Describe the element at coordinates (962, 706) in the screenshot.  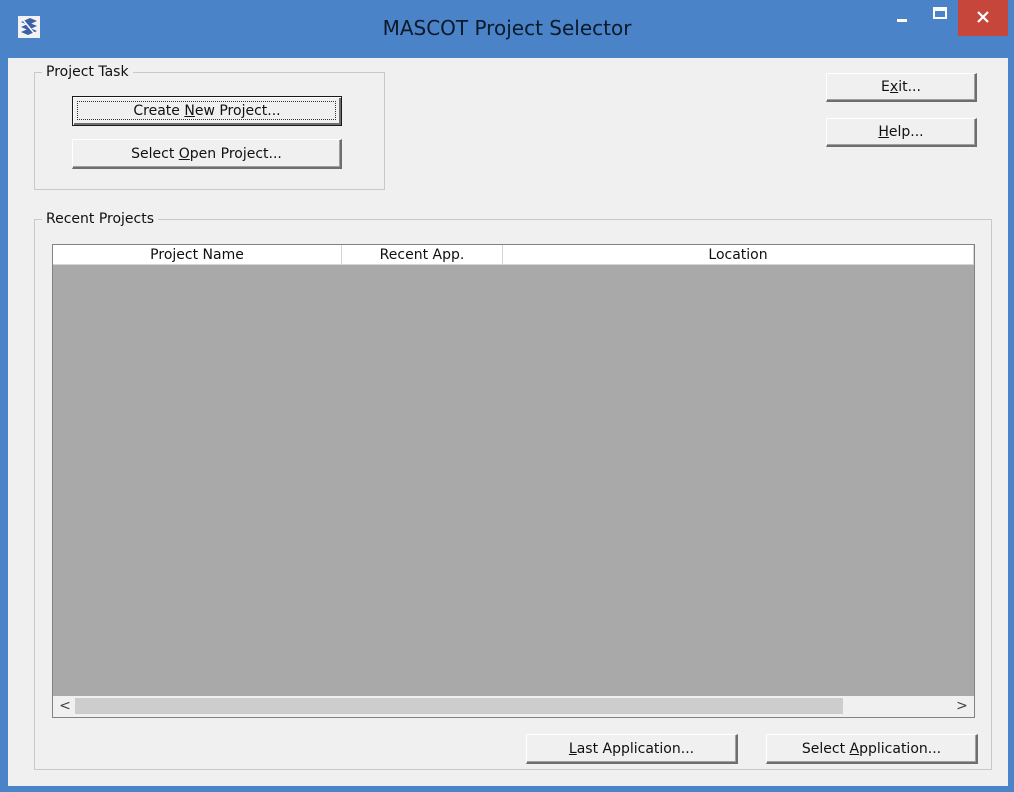
I see `scroll-right-icon: >` at that location.